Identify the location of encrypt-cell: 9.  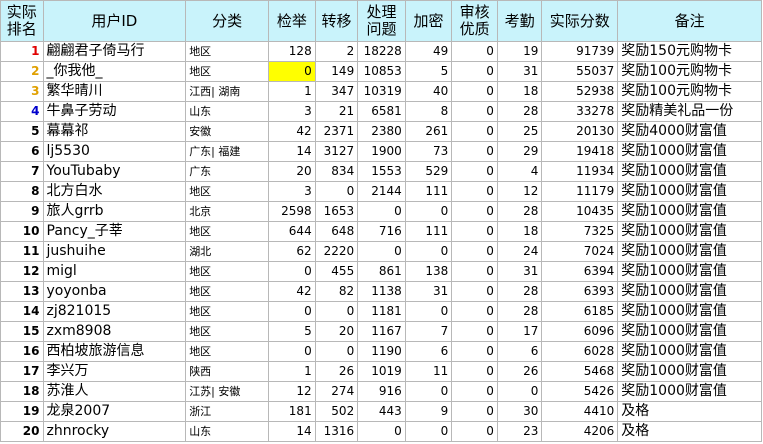
(428, 411).